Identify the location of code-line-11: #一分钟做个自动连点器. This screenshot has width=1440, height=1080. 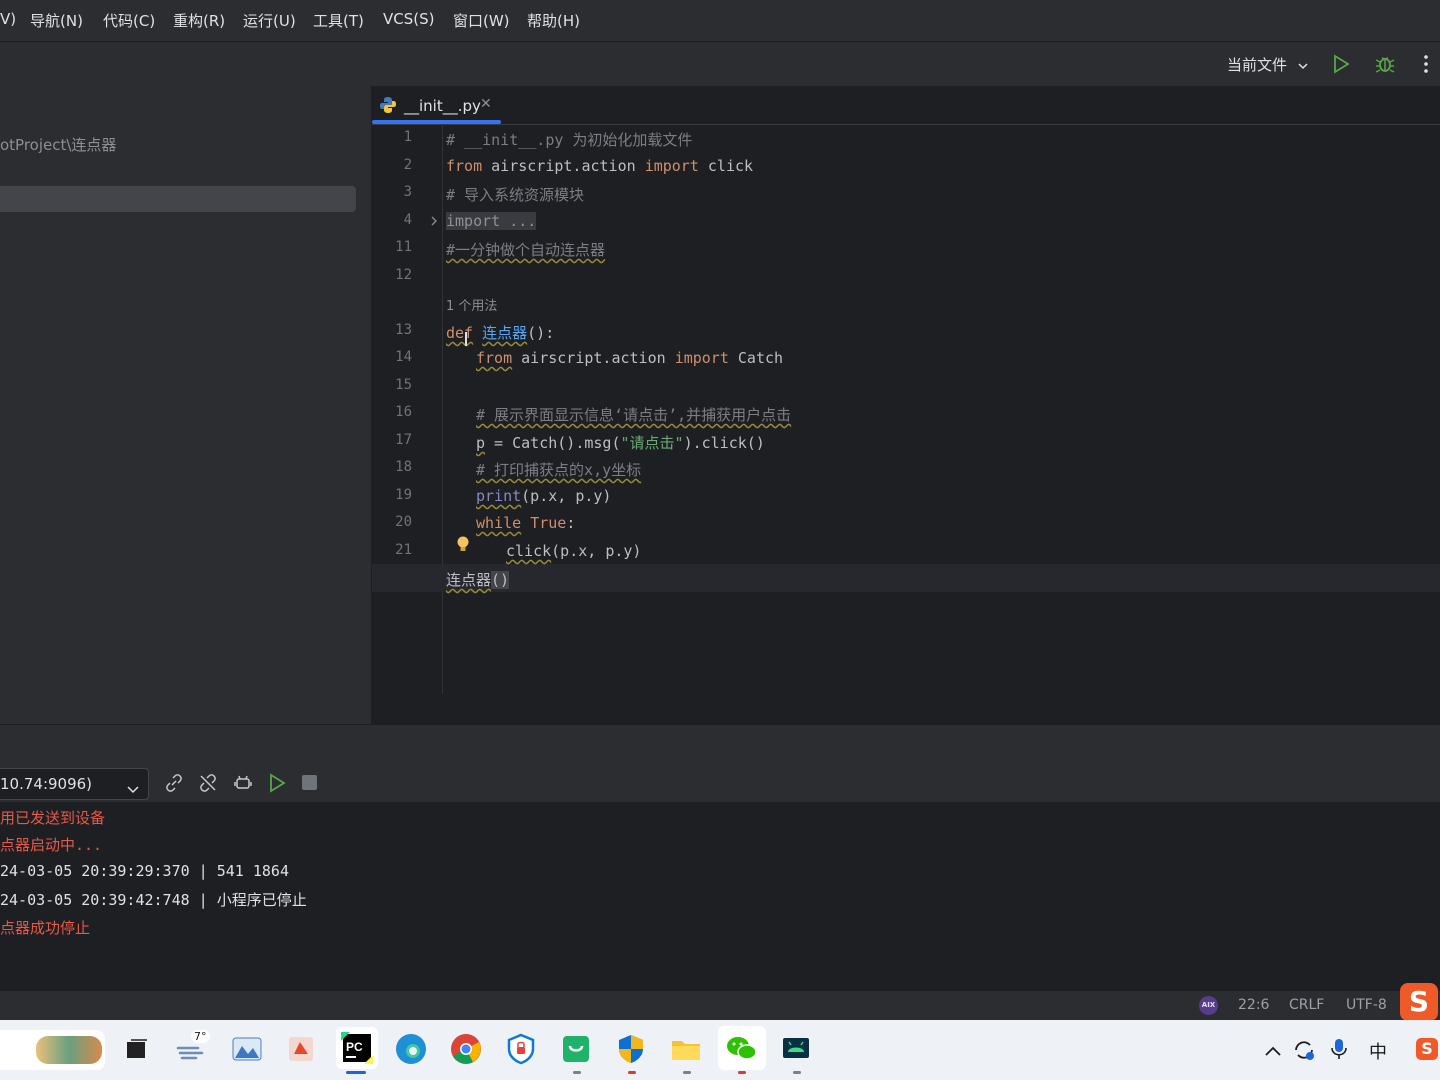
(526, 250).